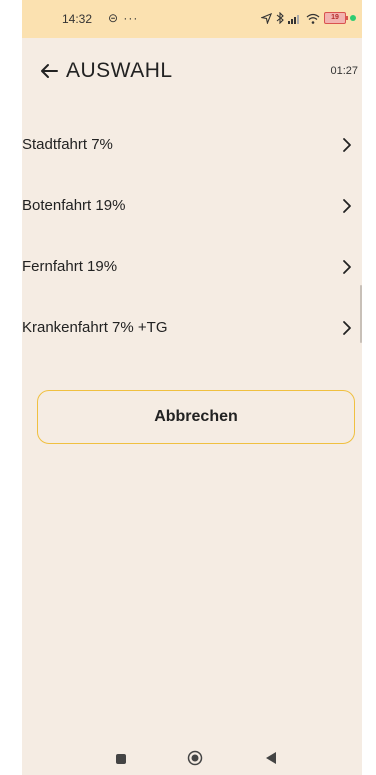  What do you see at coordinates (266, 18) in the screenshot?
I see `location-icon` at bounding box center [266, 18].